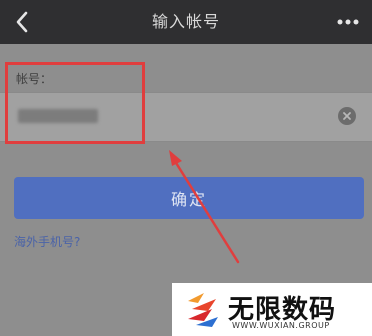 The width and height of the screenshot is (372, 336). What do you see at coordinates (75, 103) in the screenshot?
I see `annotation-highlight-box` at bounding box center [75, 103].